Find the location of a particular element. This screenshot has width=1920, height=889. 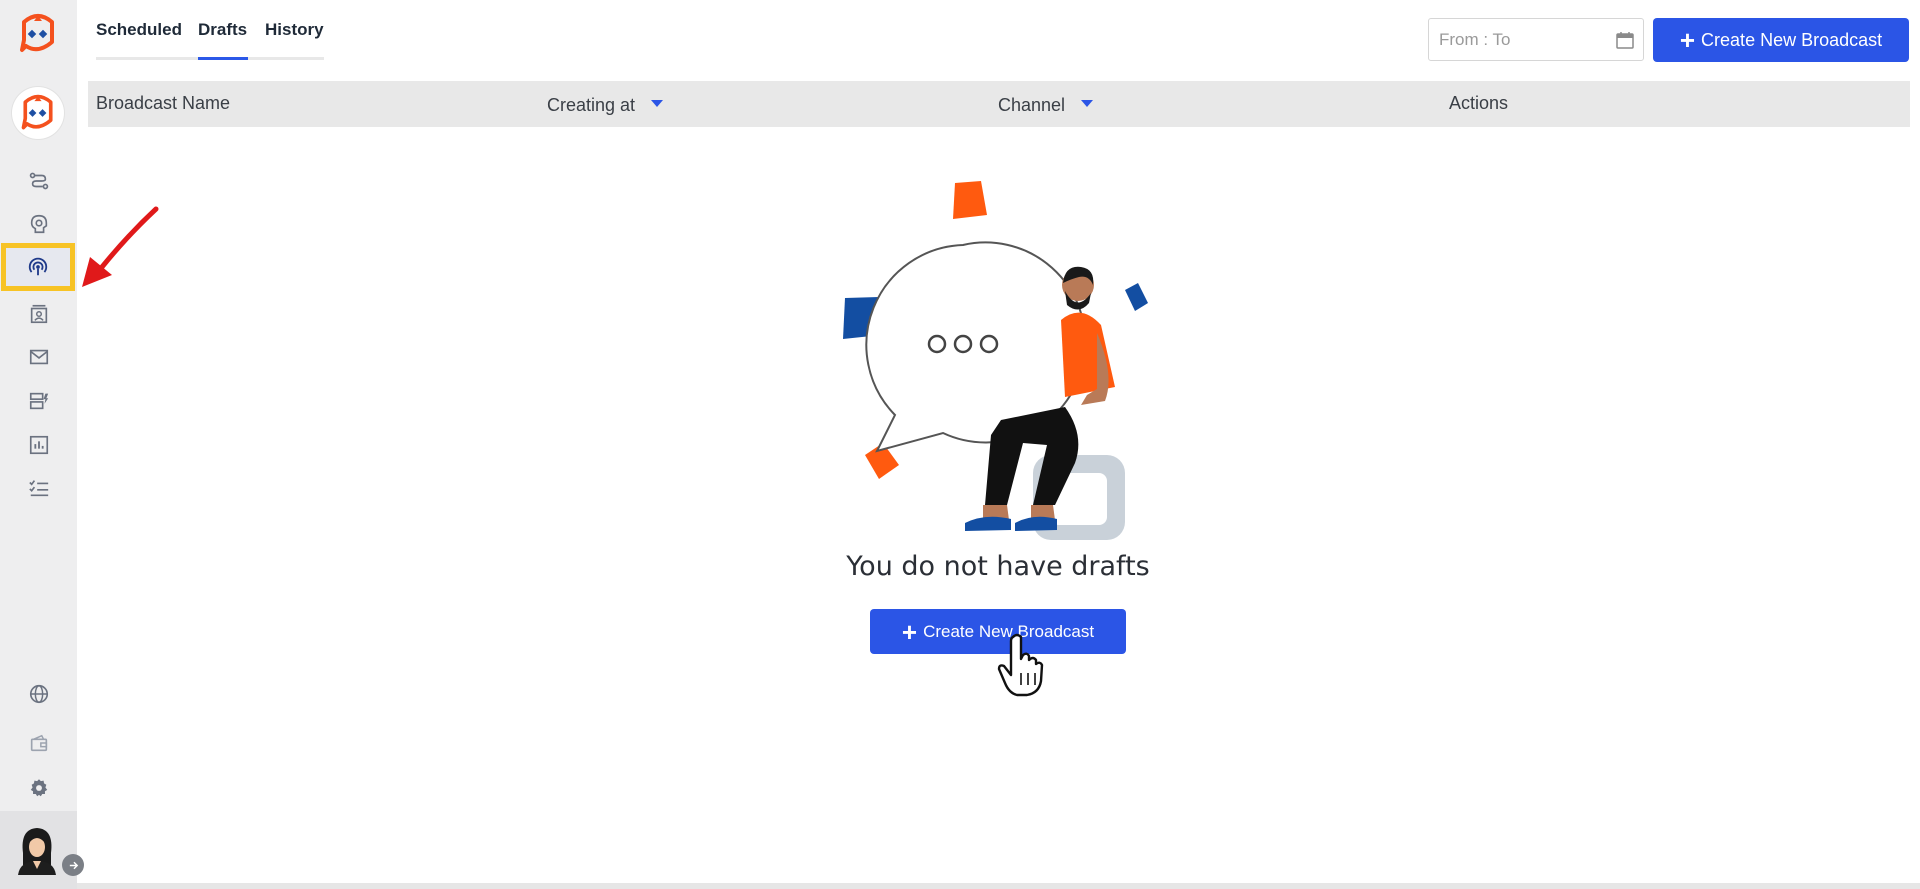

arrow-right-icon is located at coordinates (73, 865).